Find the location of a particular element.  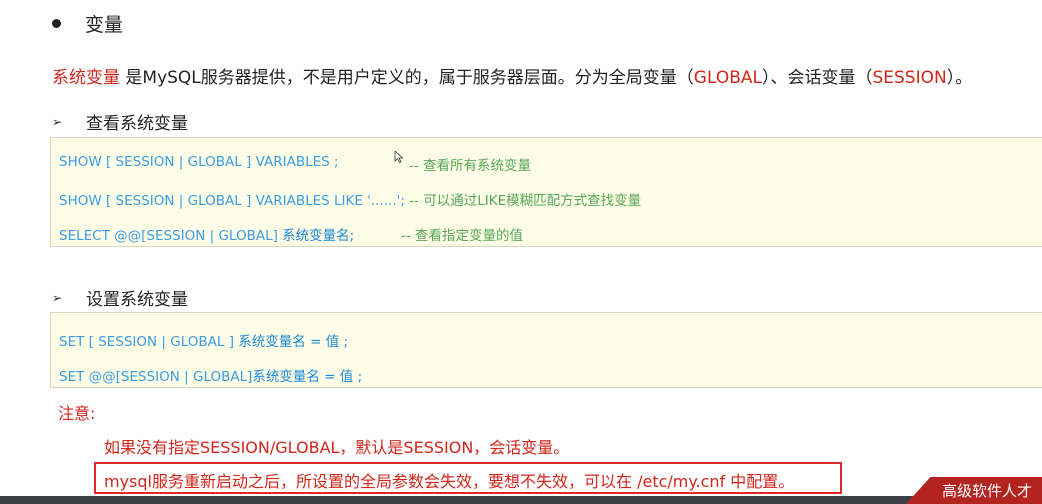

note-line-1: 如果没有指定SESSION/GLOBAL，默认是SESSION，会话变量。 is located at coordinates (337, 447).